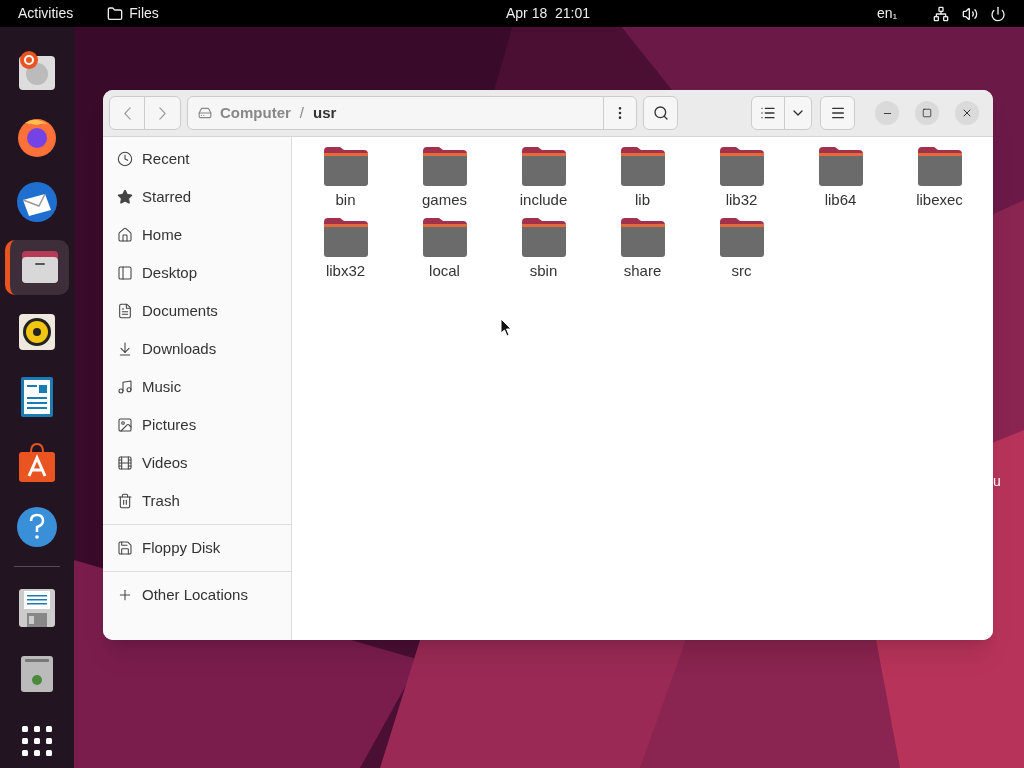  What do you see at coordinates (543, 200) in the screenshot?
I see `folder-name: include` at bounding box center [543, 200].